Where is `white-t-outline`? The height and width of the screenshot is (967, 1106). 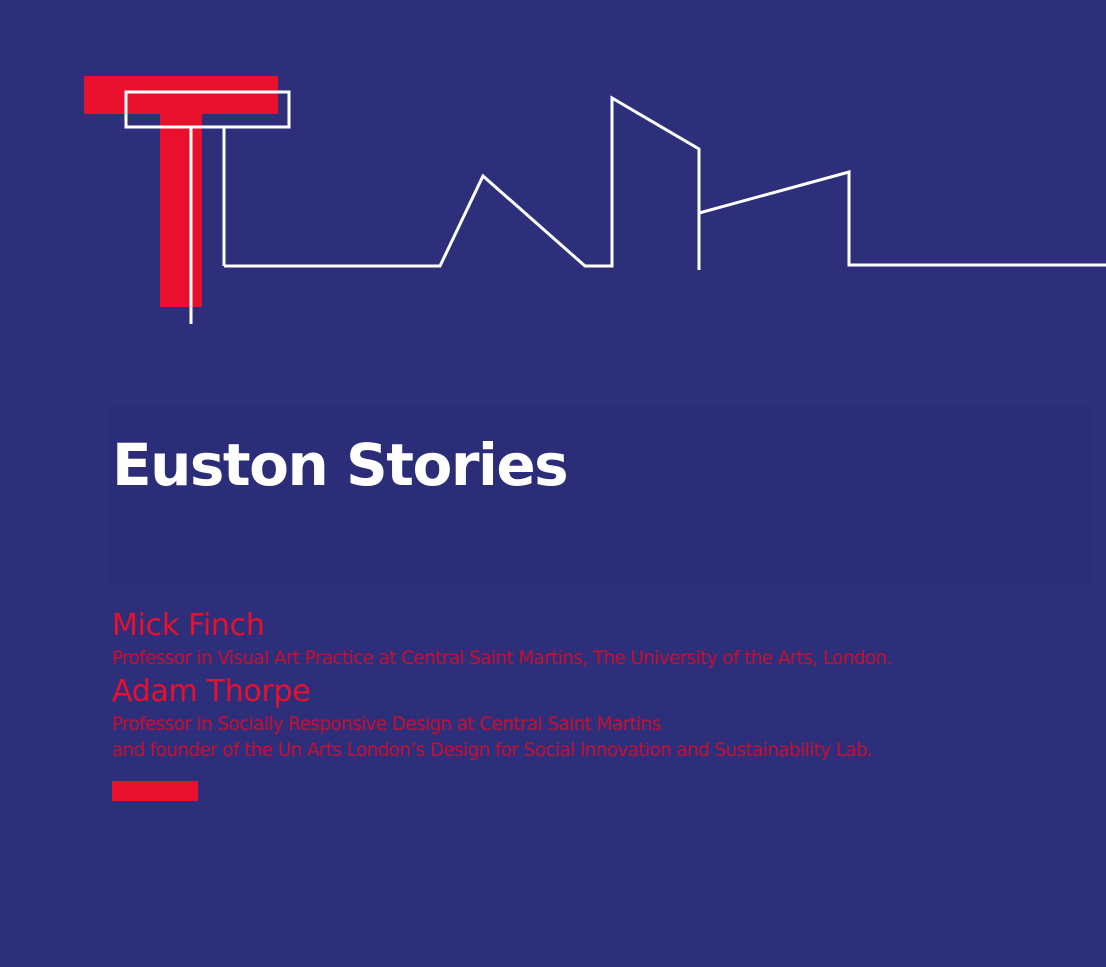 white-t-outline is located at coordinates (207, 207).